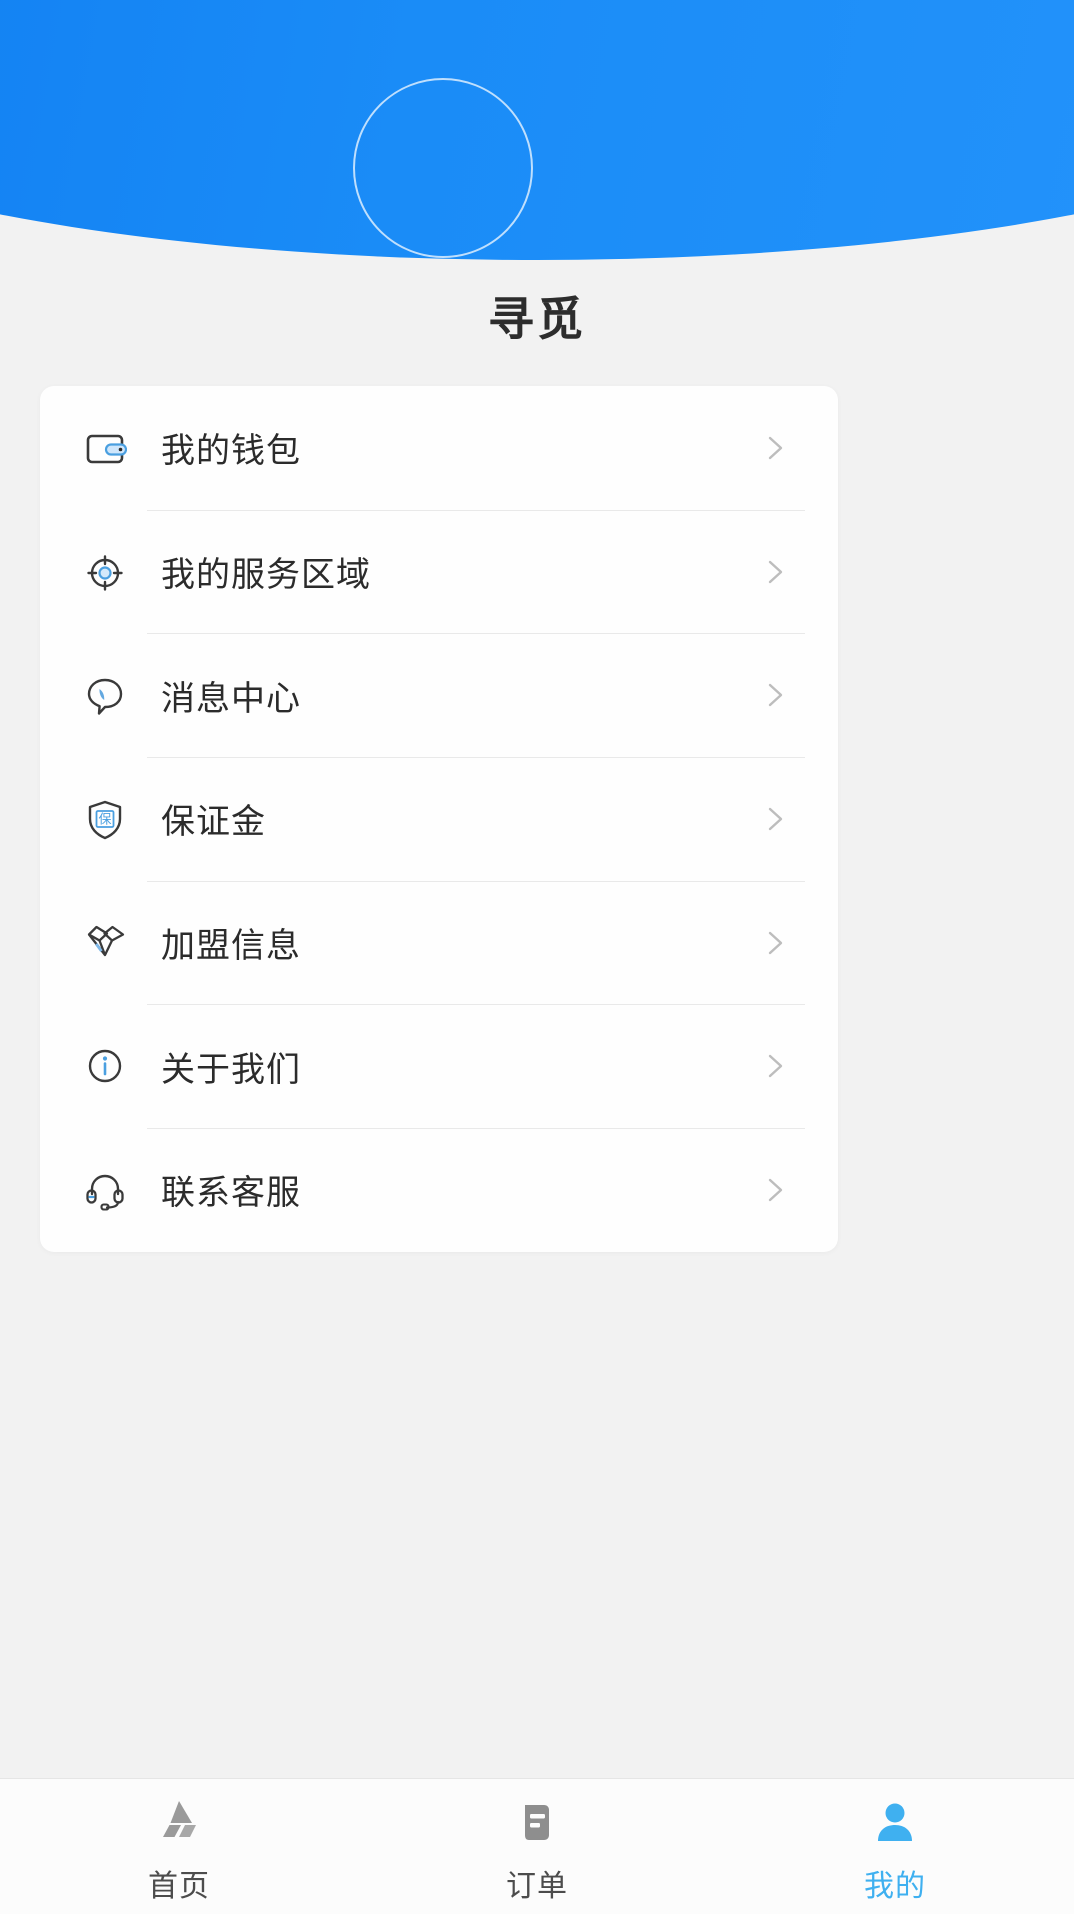 Image resolution: width=1074 pixels, height=1914 pixels. What do you see at coordinates (443, 168) in the screenshot?
I see `avatar` at bounding box center [443, 168].